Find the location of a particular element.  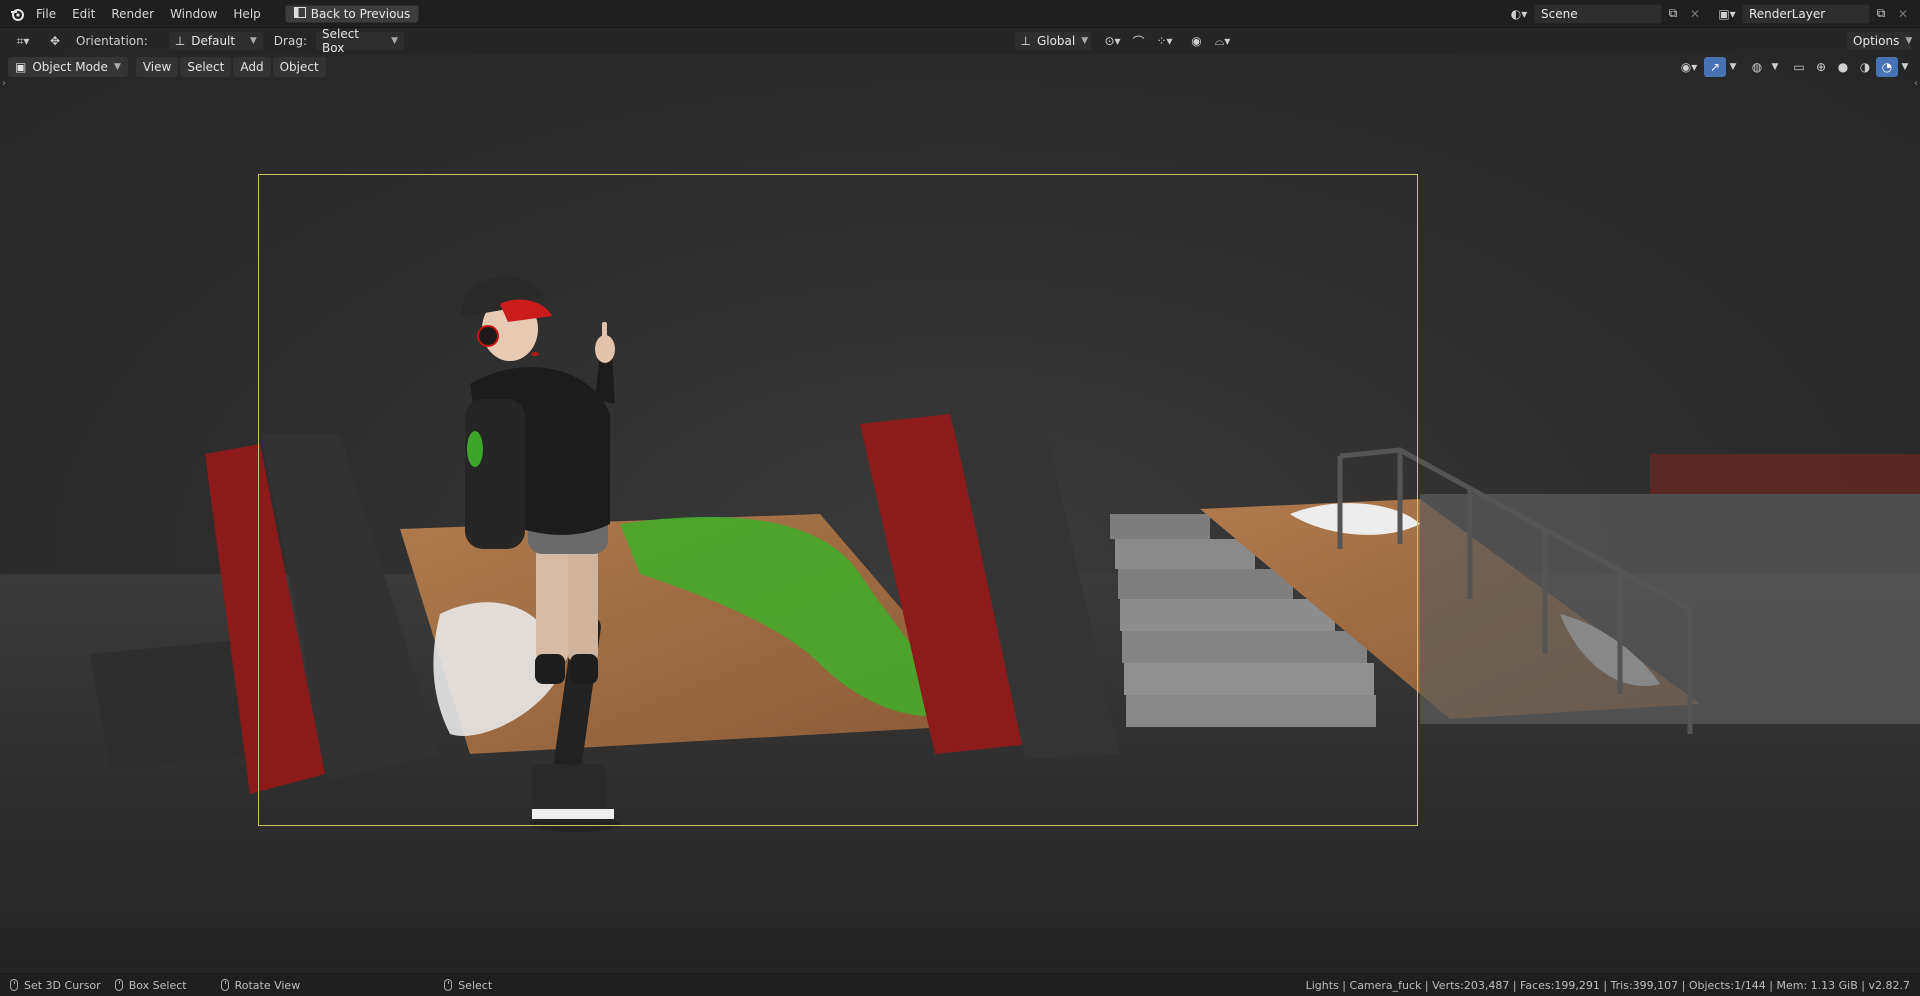

orientation-axes-icon: ⊥ is located at coordinates (180, 41).